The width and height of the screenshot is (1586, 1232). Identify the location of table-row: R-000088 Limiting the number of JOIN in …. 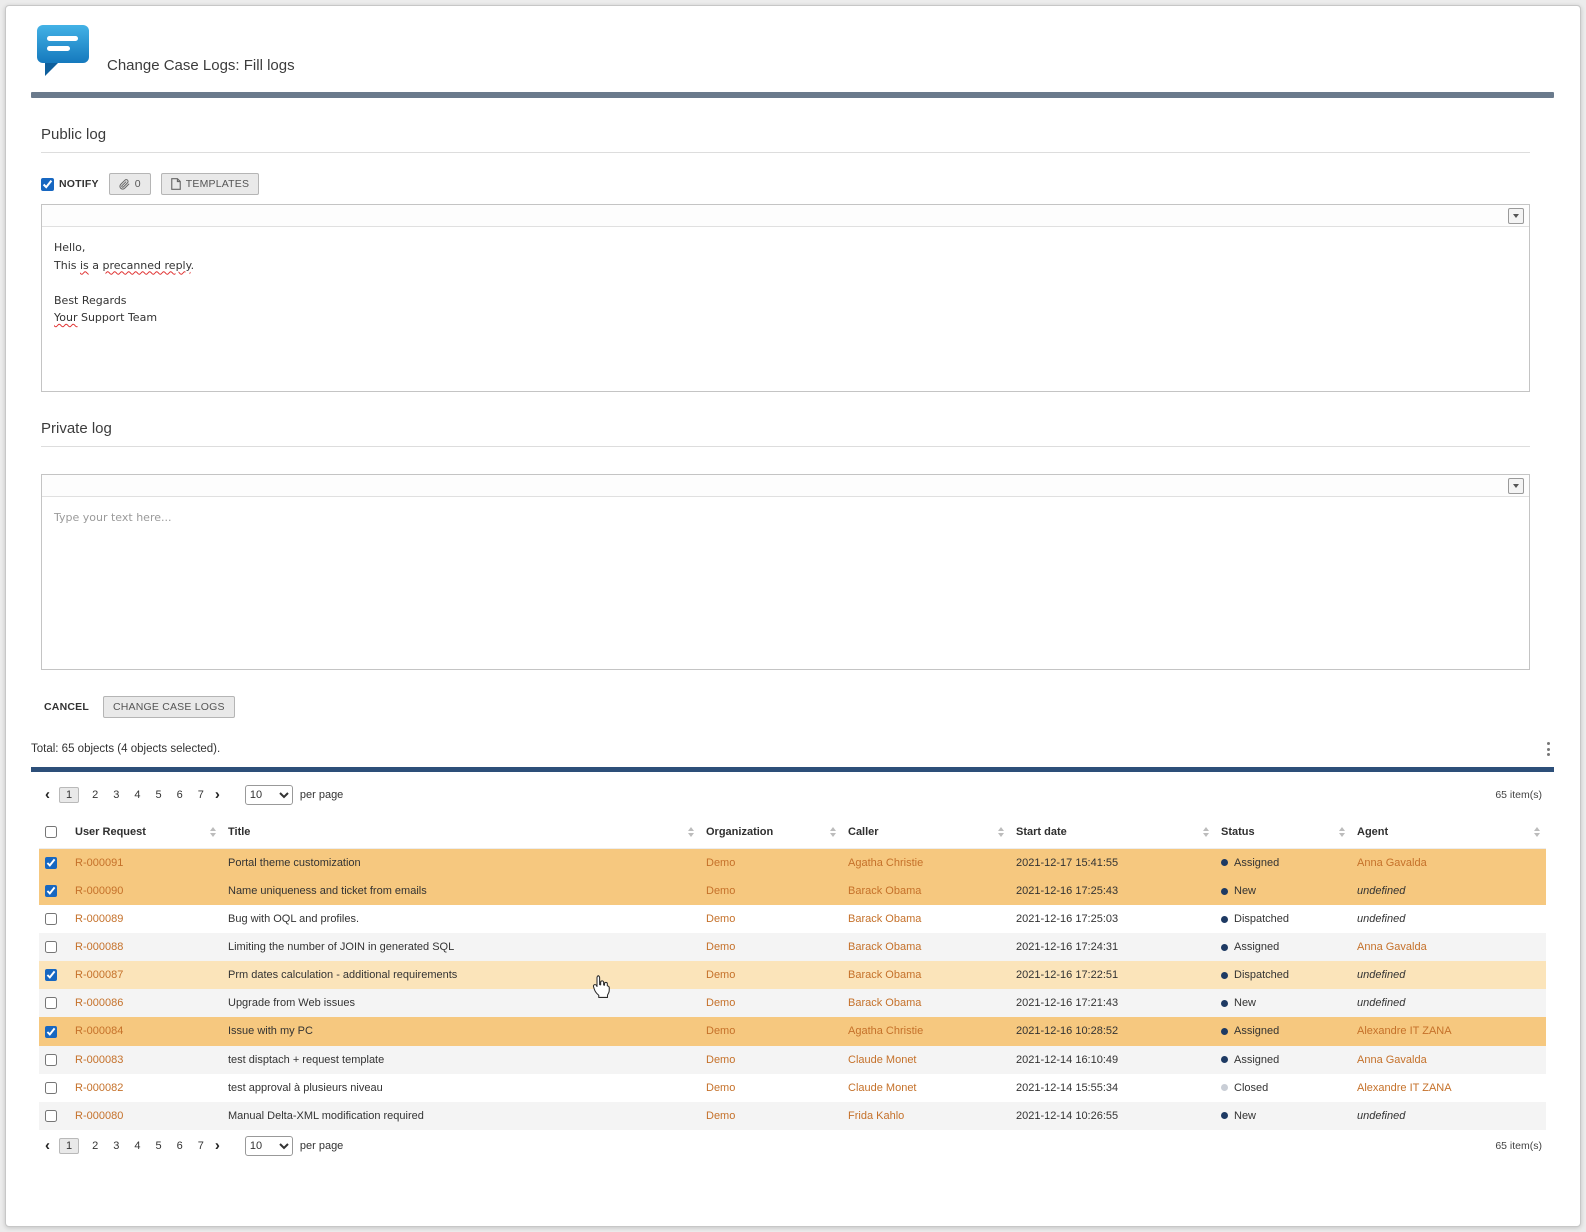
(792, 947).